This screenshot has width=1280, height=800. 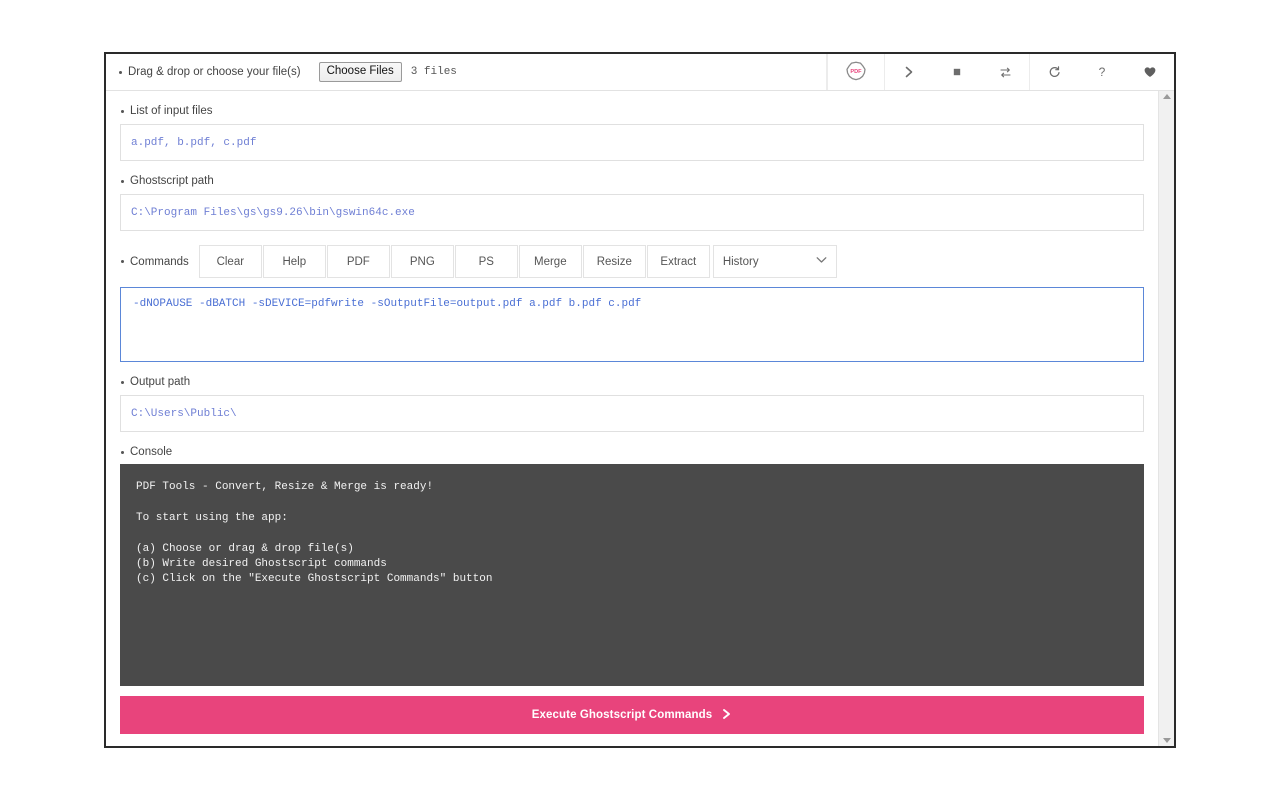 What do you see at coordinates (632, 414) in the screenshot?
I see `output-path-field: C:\Users\Public\` at bounding box center [632, 414].